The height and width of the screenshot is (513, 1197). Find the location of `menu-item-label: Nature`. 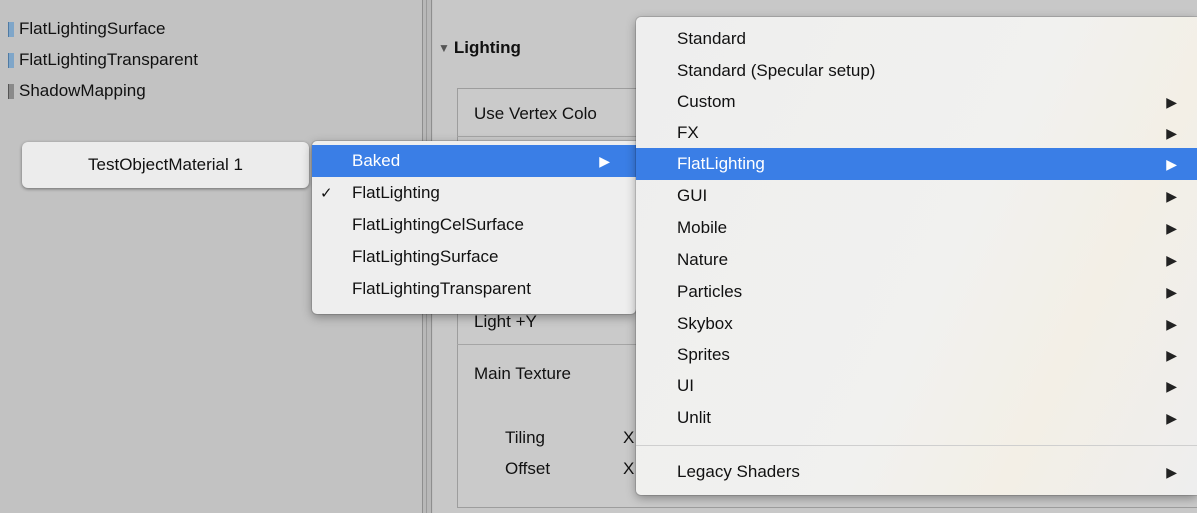

menu-item-label: Nature is located at coordinates (703, 259).